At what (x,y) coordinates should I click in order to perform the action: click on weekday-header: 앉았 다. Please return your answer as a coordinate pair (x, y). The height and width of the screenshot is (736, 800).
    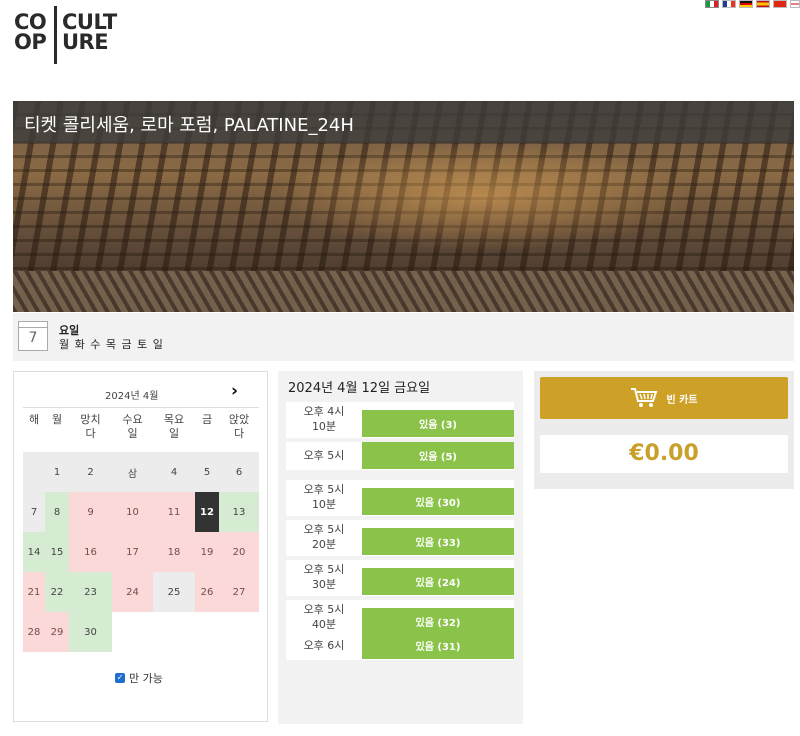
    Looking at the image, I should click on (239, 426).